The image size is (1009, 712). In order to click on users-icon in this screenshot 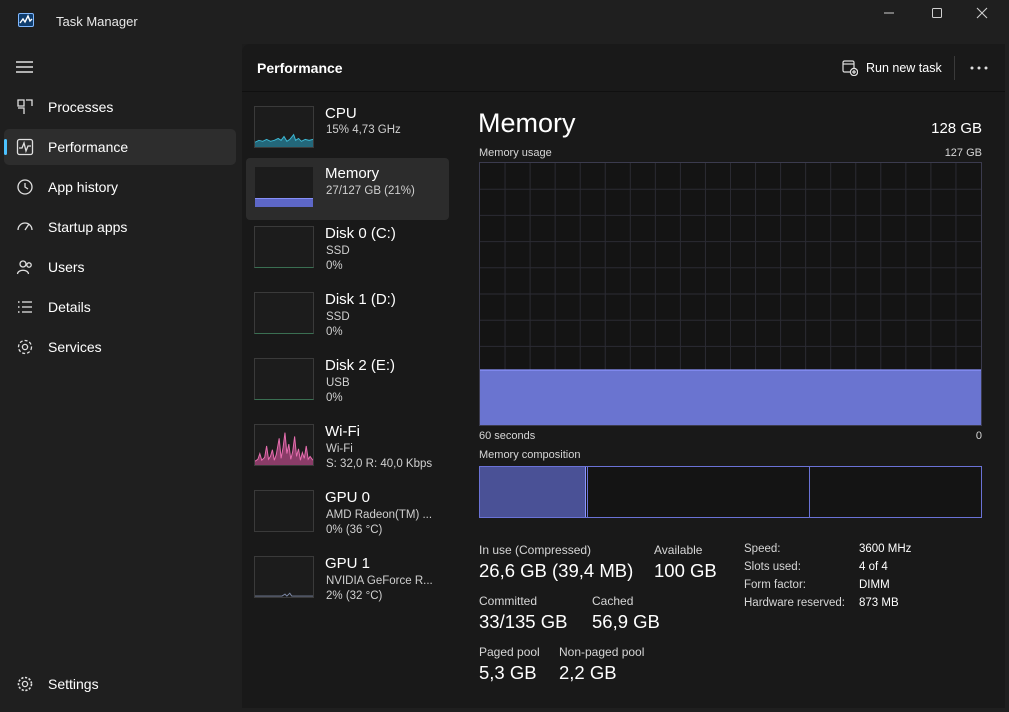, I will do `click(24, 267)`.